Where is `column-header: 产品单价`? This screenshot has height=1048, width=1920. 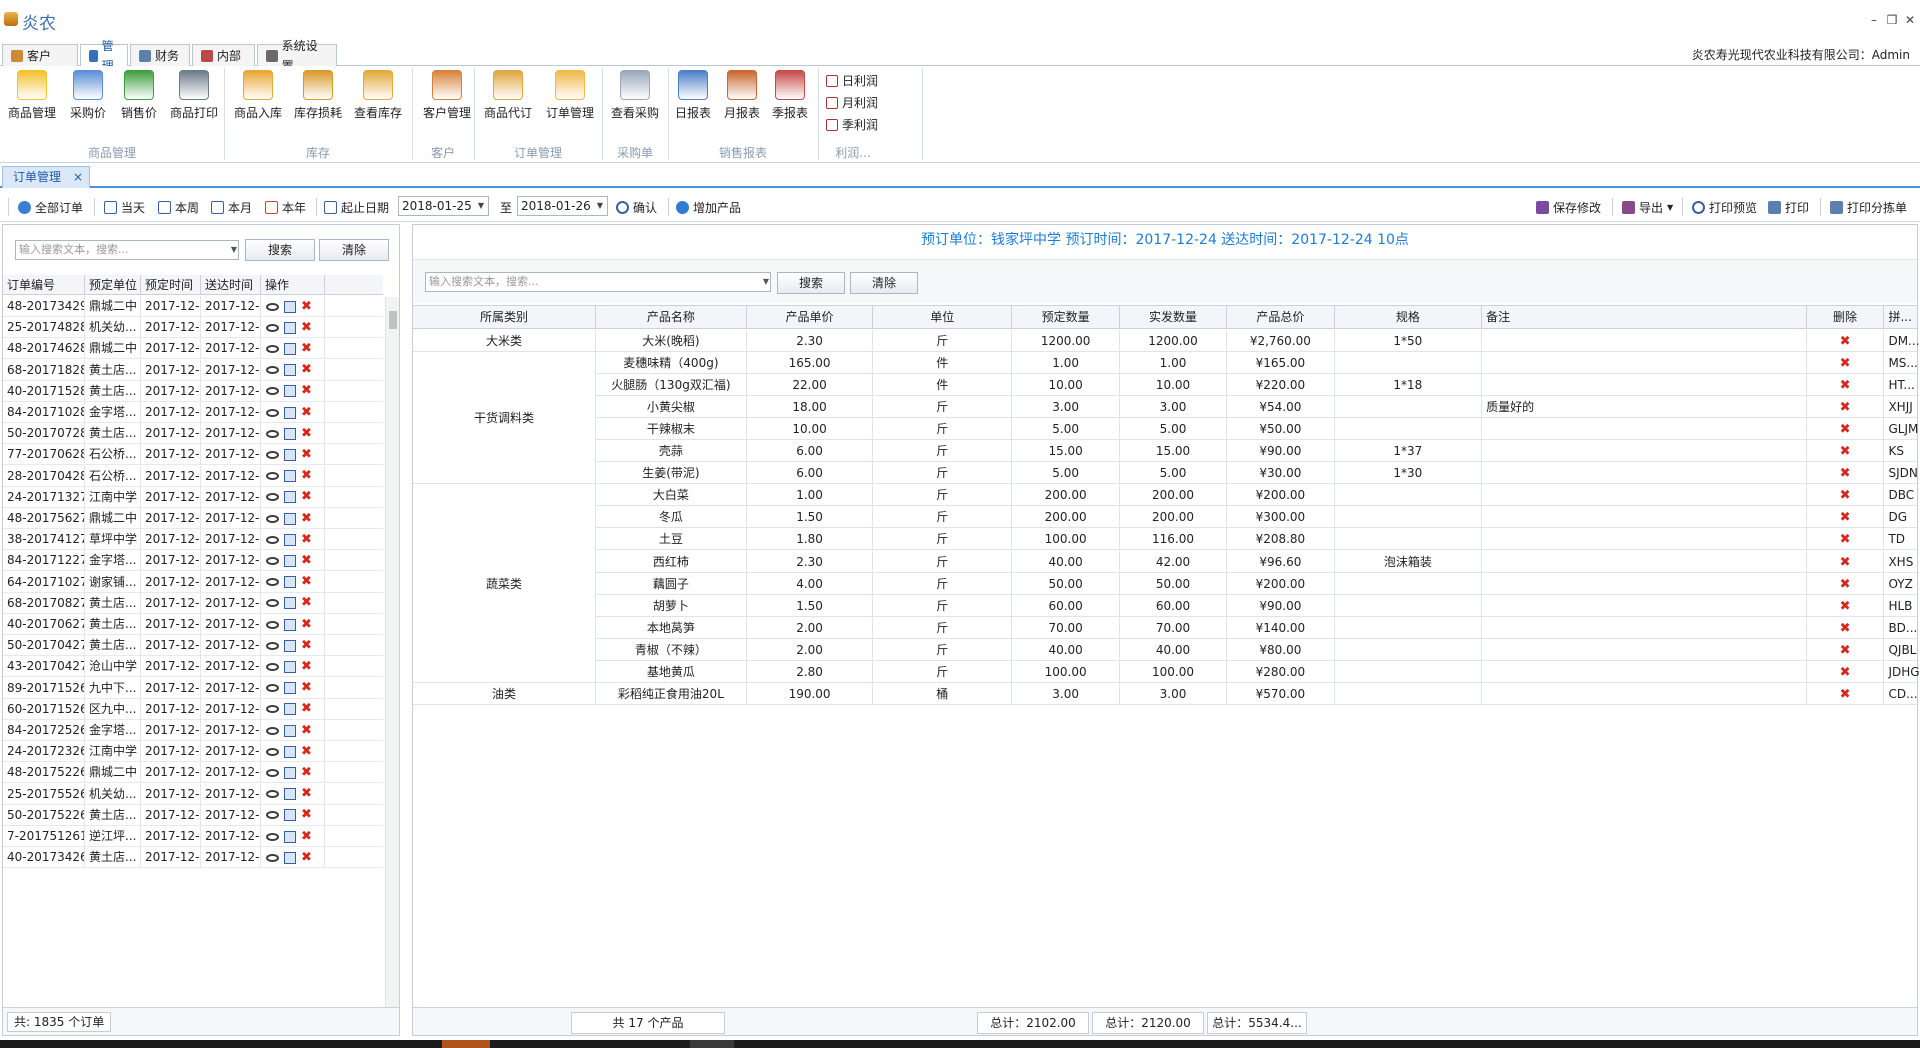 column-header: 产品单价 is located at coordinates (810, 317).